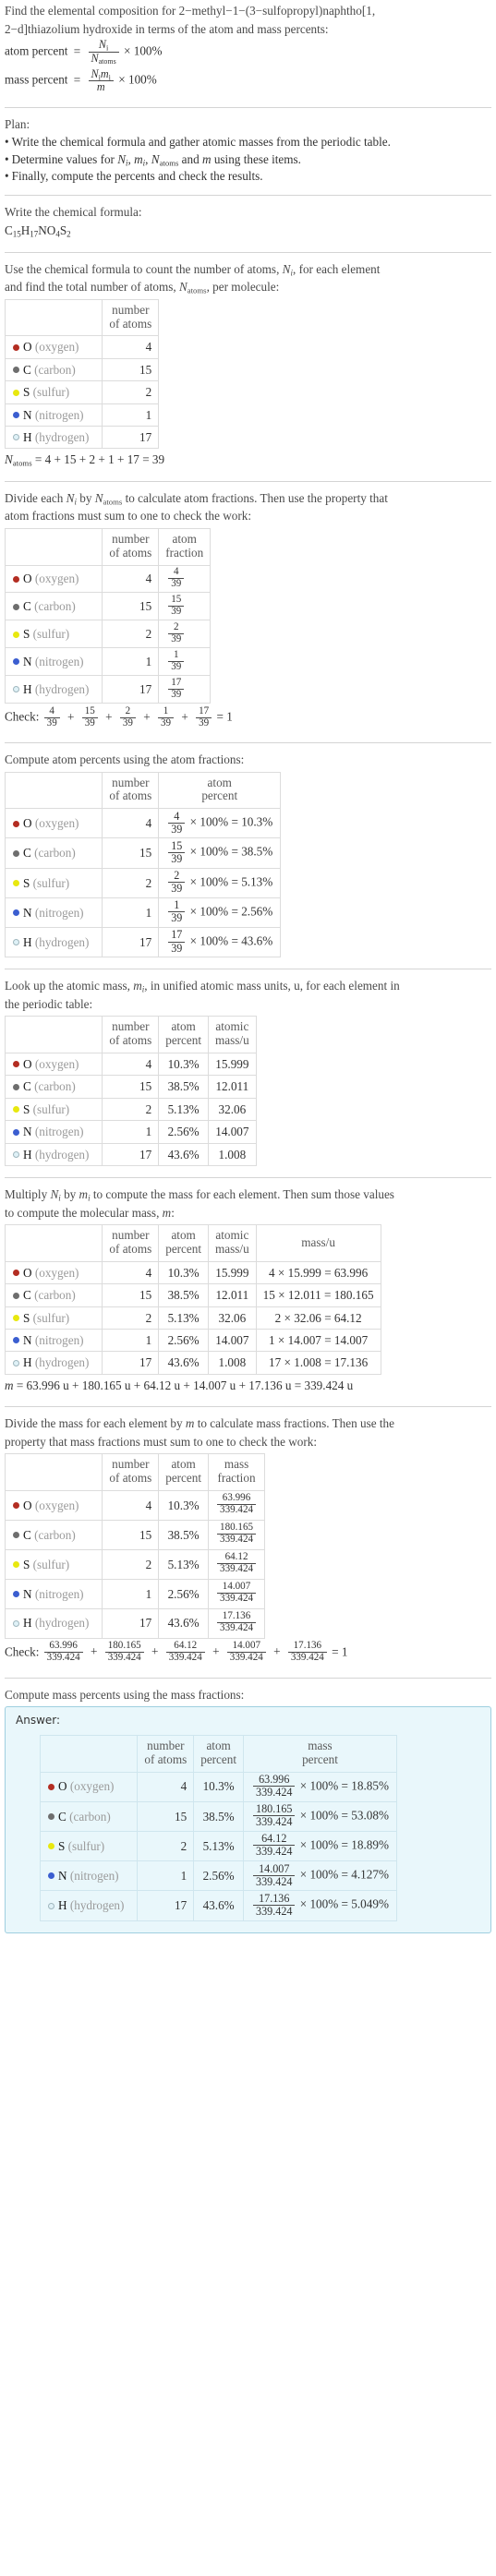 Image resolution: width=496 pixels, height=2576 pixels. Describe the element at coordinates (37, 79) in the screenshot. I see `mass-percent-label: mass percent` at that location.